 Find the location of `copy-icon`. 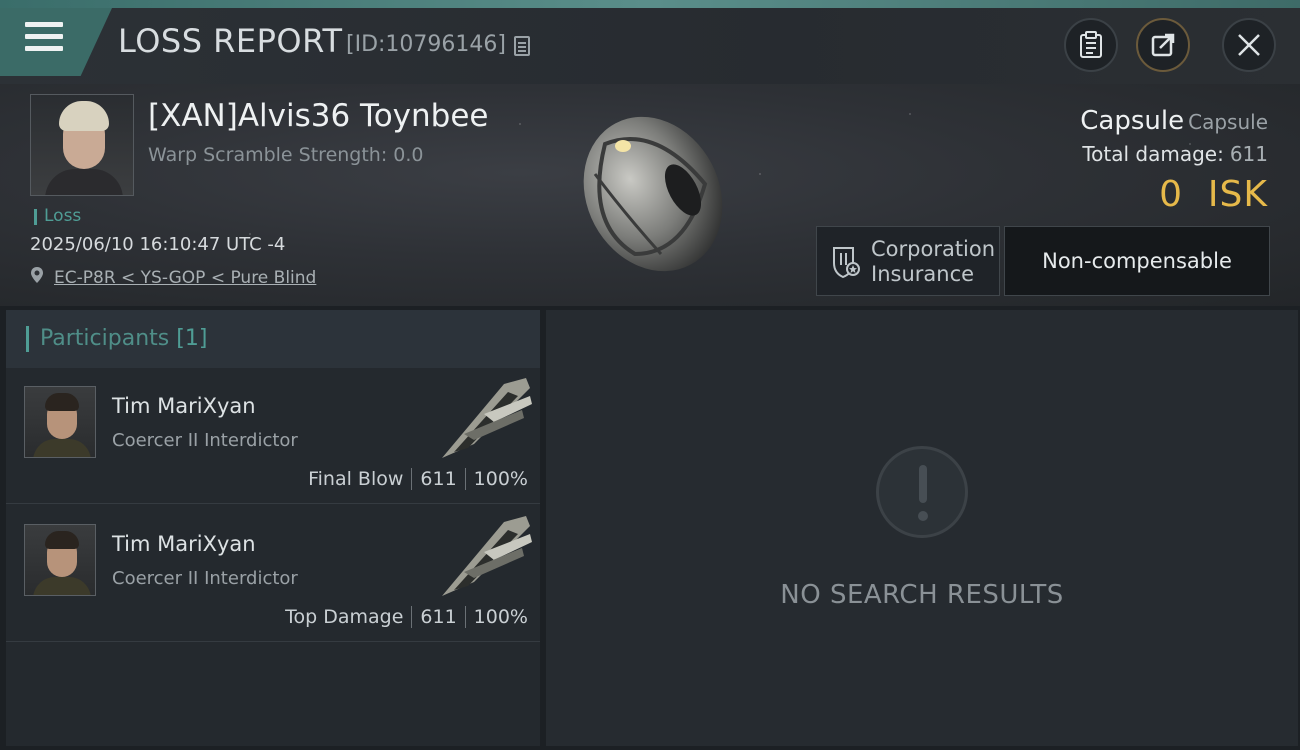

copy-icon is located at coordinates (522, 46).